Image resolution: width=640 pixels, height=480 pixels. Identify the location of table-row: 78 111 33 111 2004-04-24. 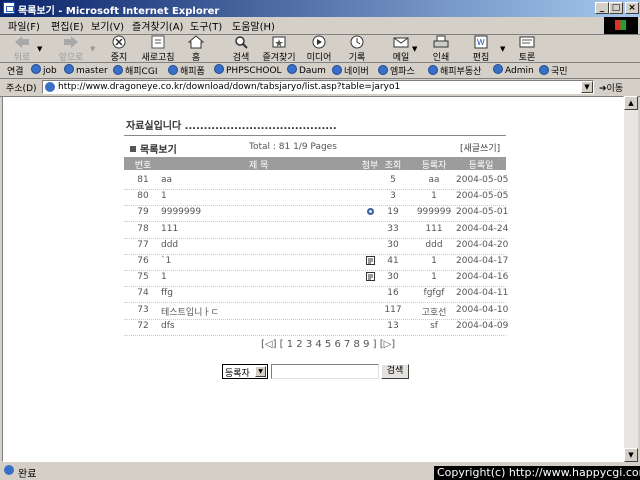
(316, 230).